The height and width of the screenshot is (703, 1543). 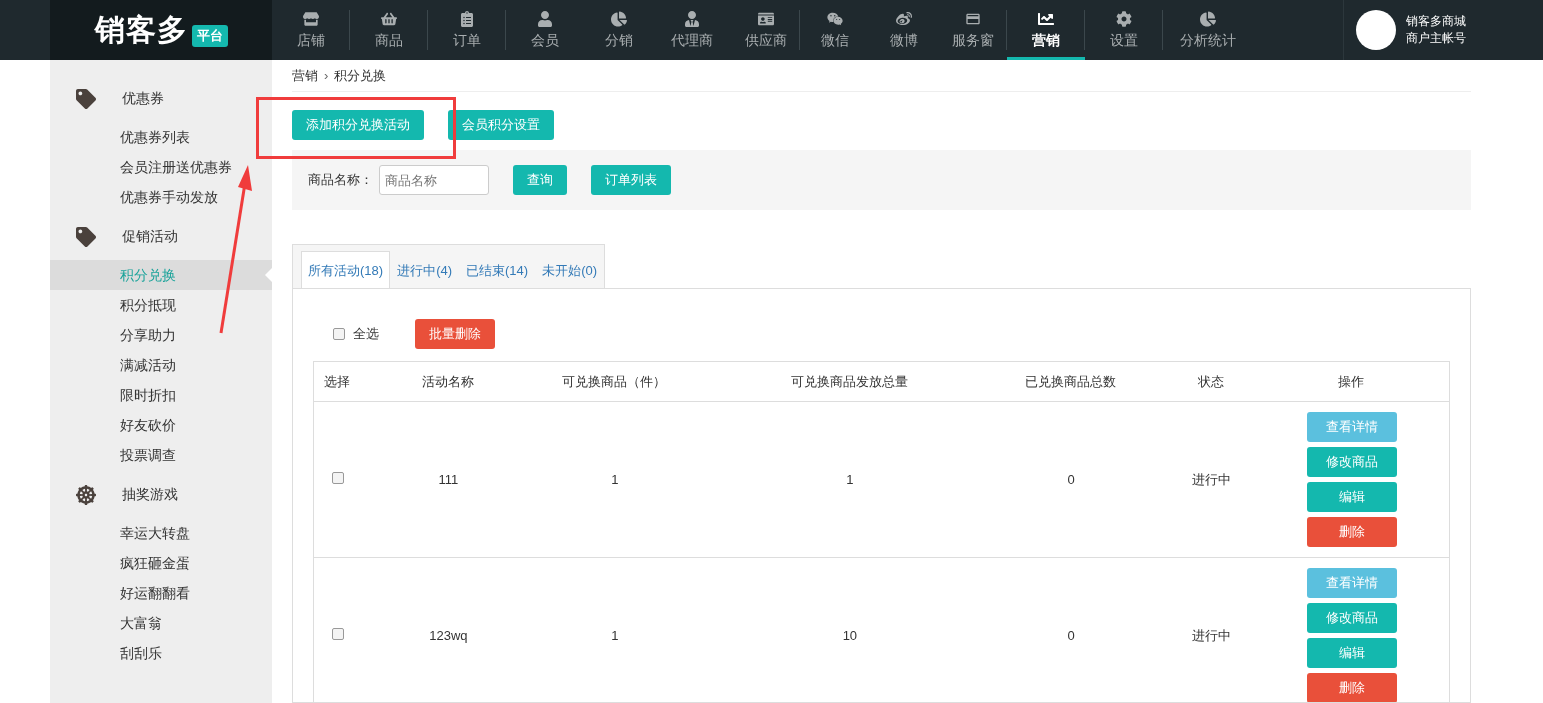 I want to click on table-cell: 123wq, so click(x=448, y=635).